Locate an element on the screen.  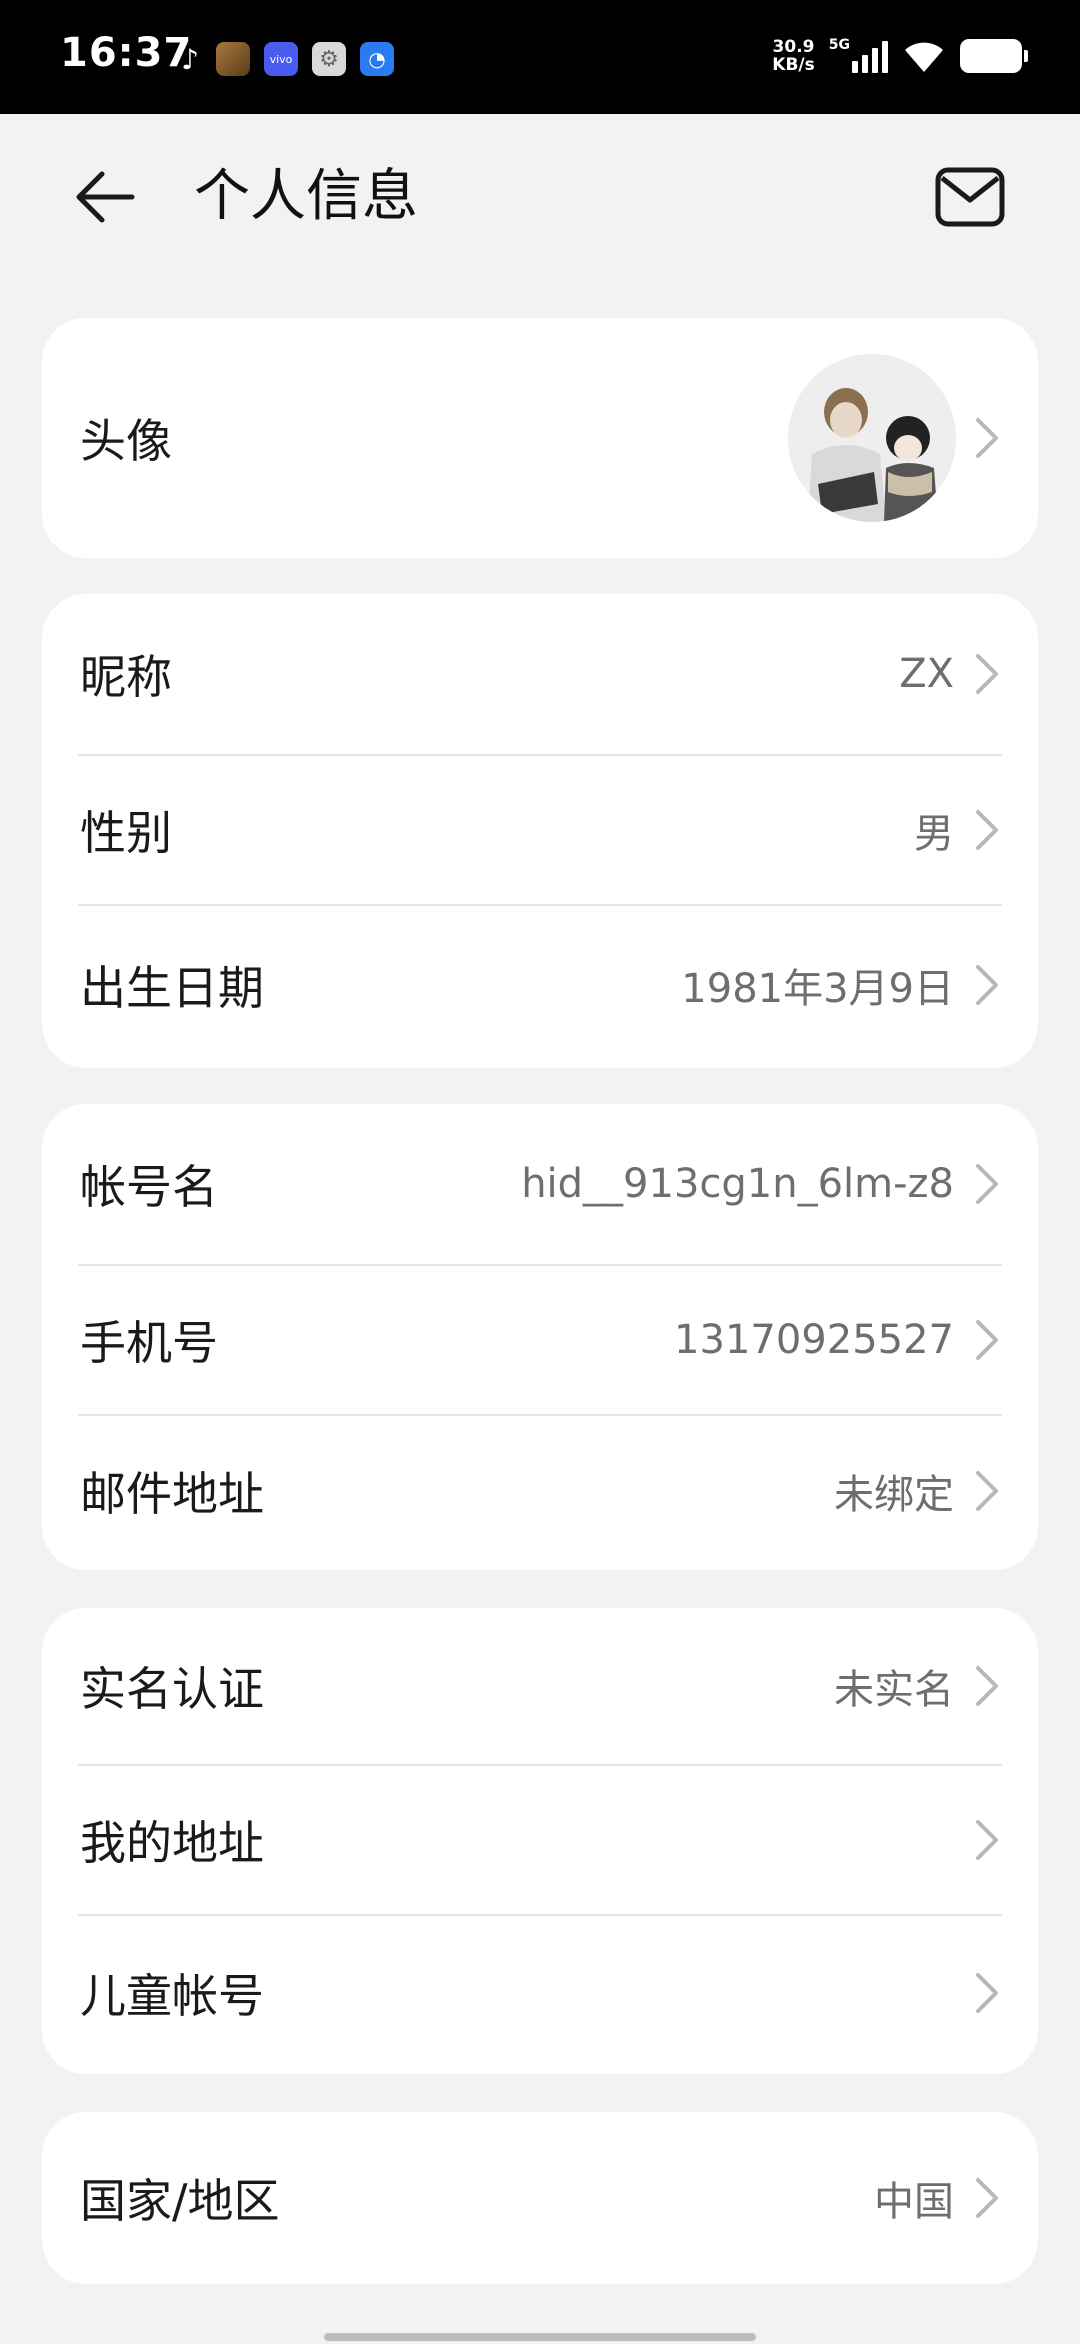
signal-icon: 5G is located at coordinates (858, 55).